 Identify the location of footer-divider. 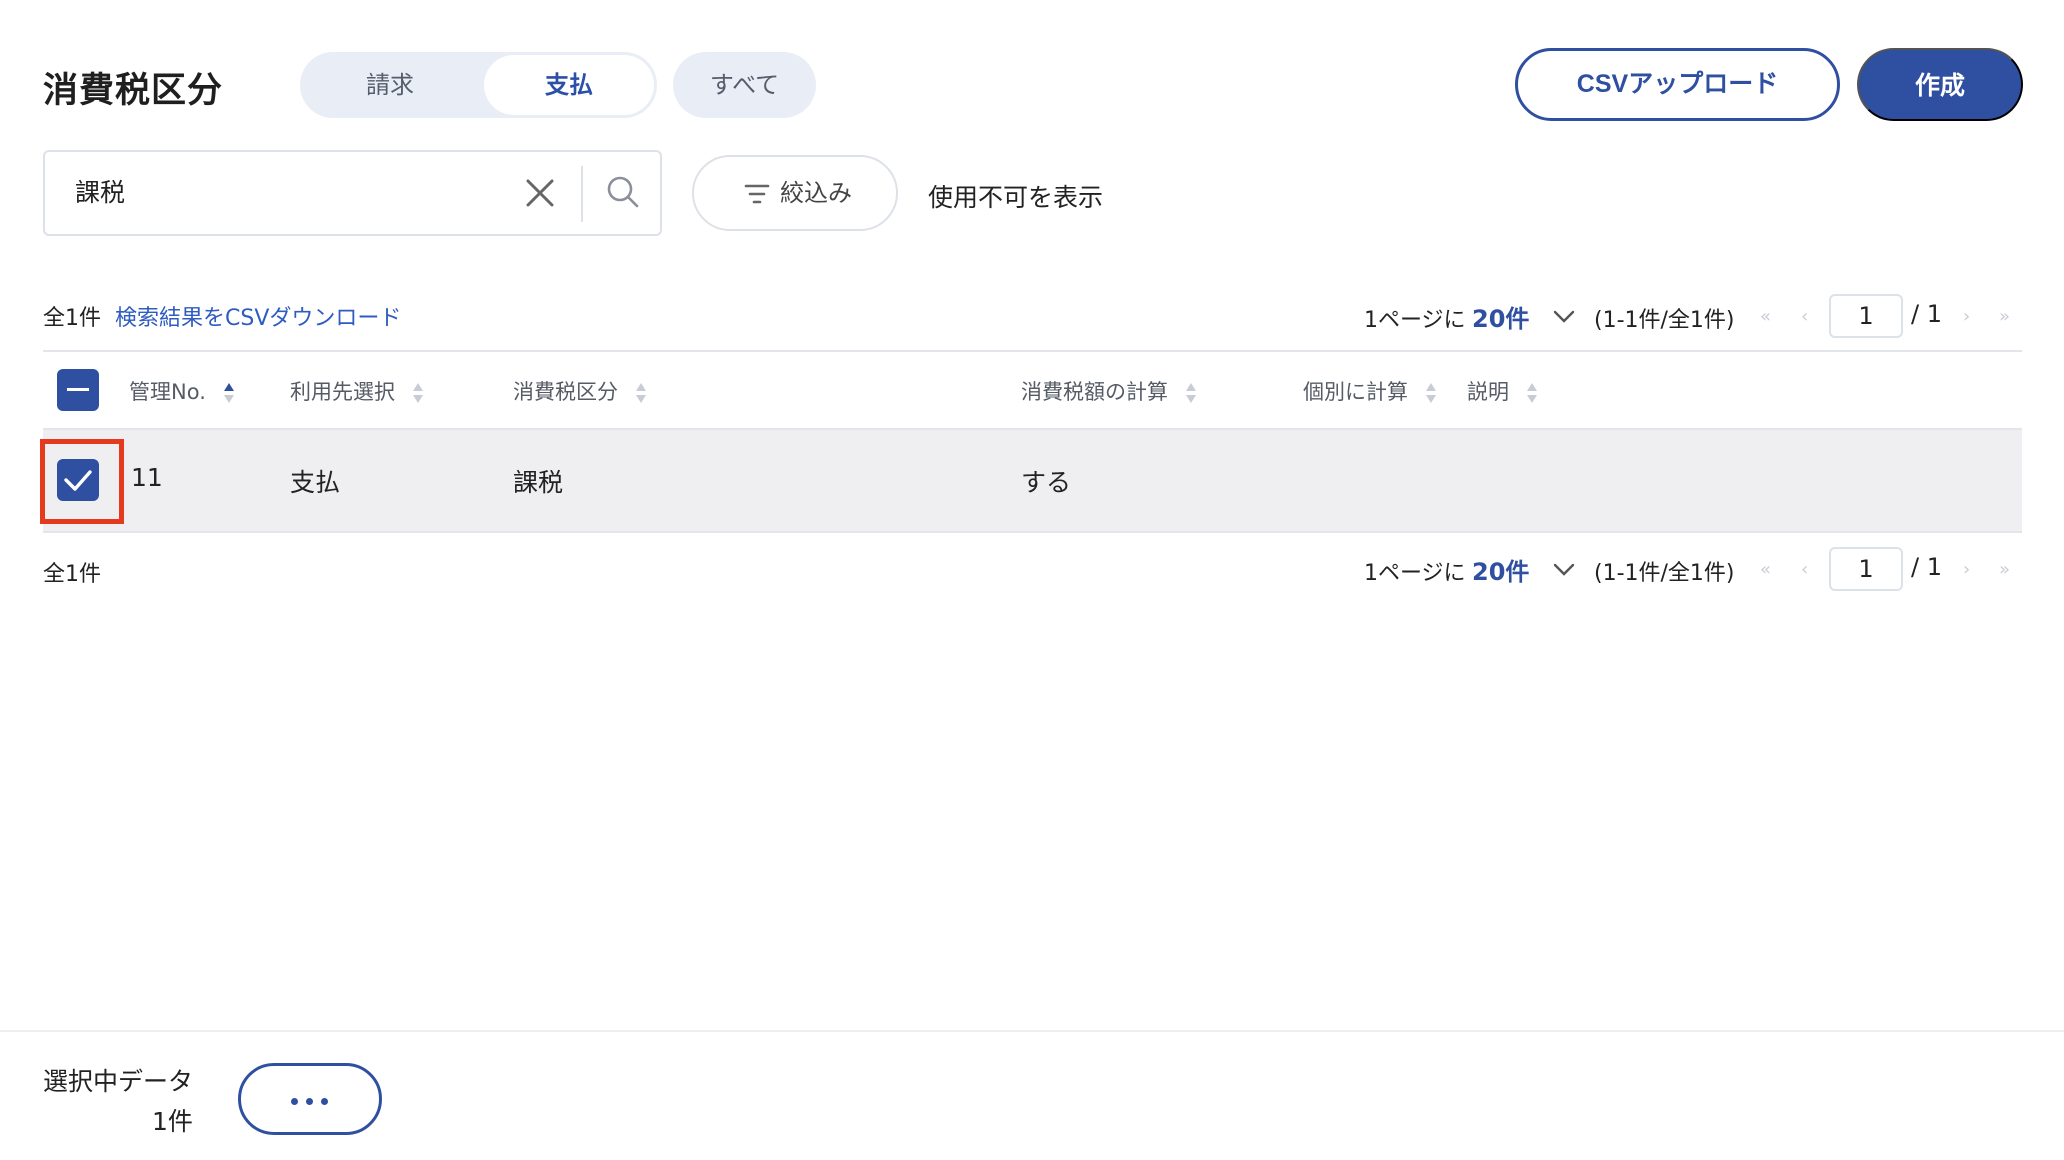
(1032, 1031).